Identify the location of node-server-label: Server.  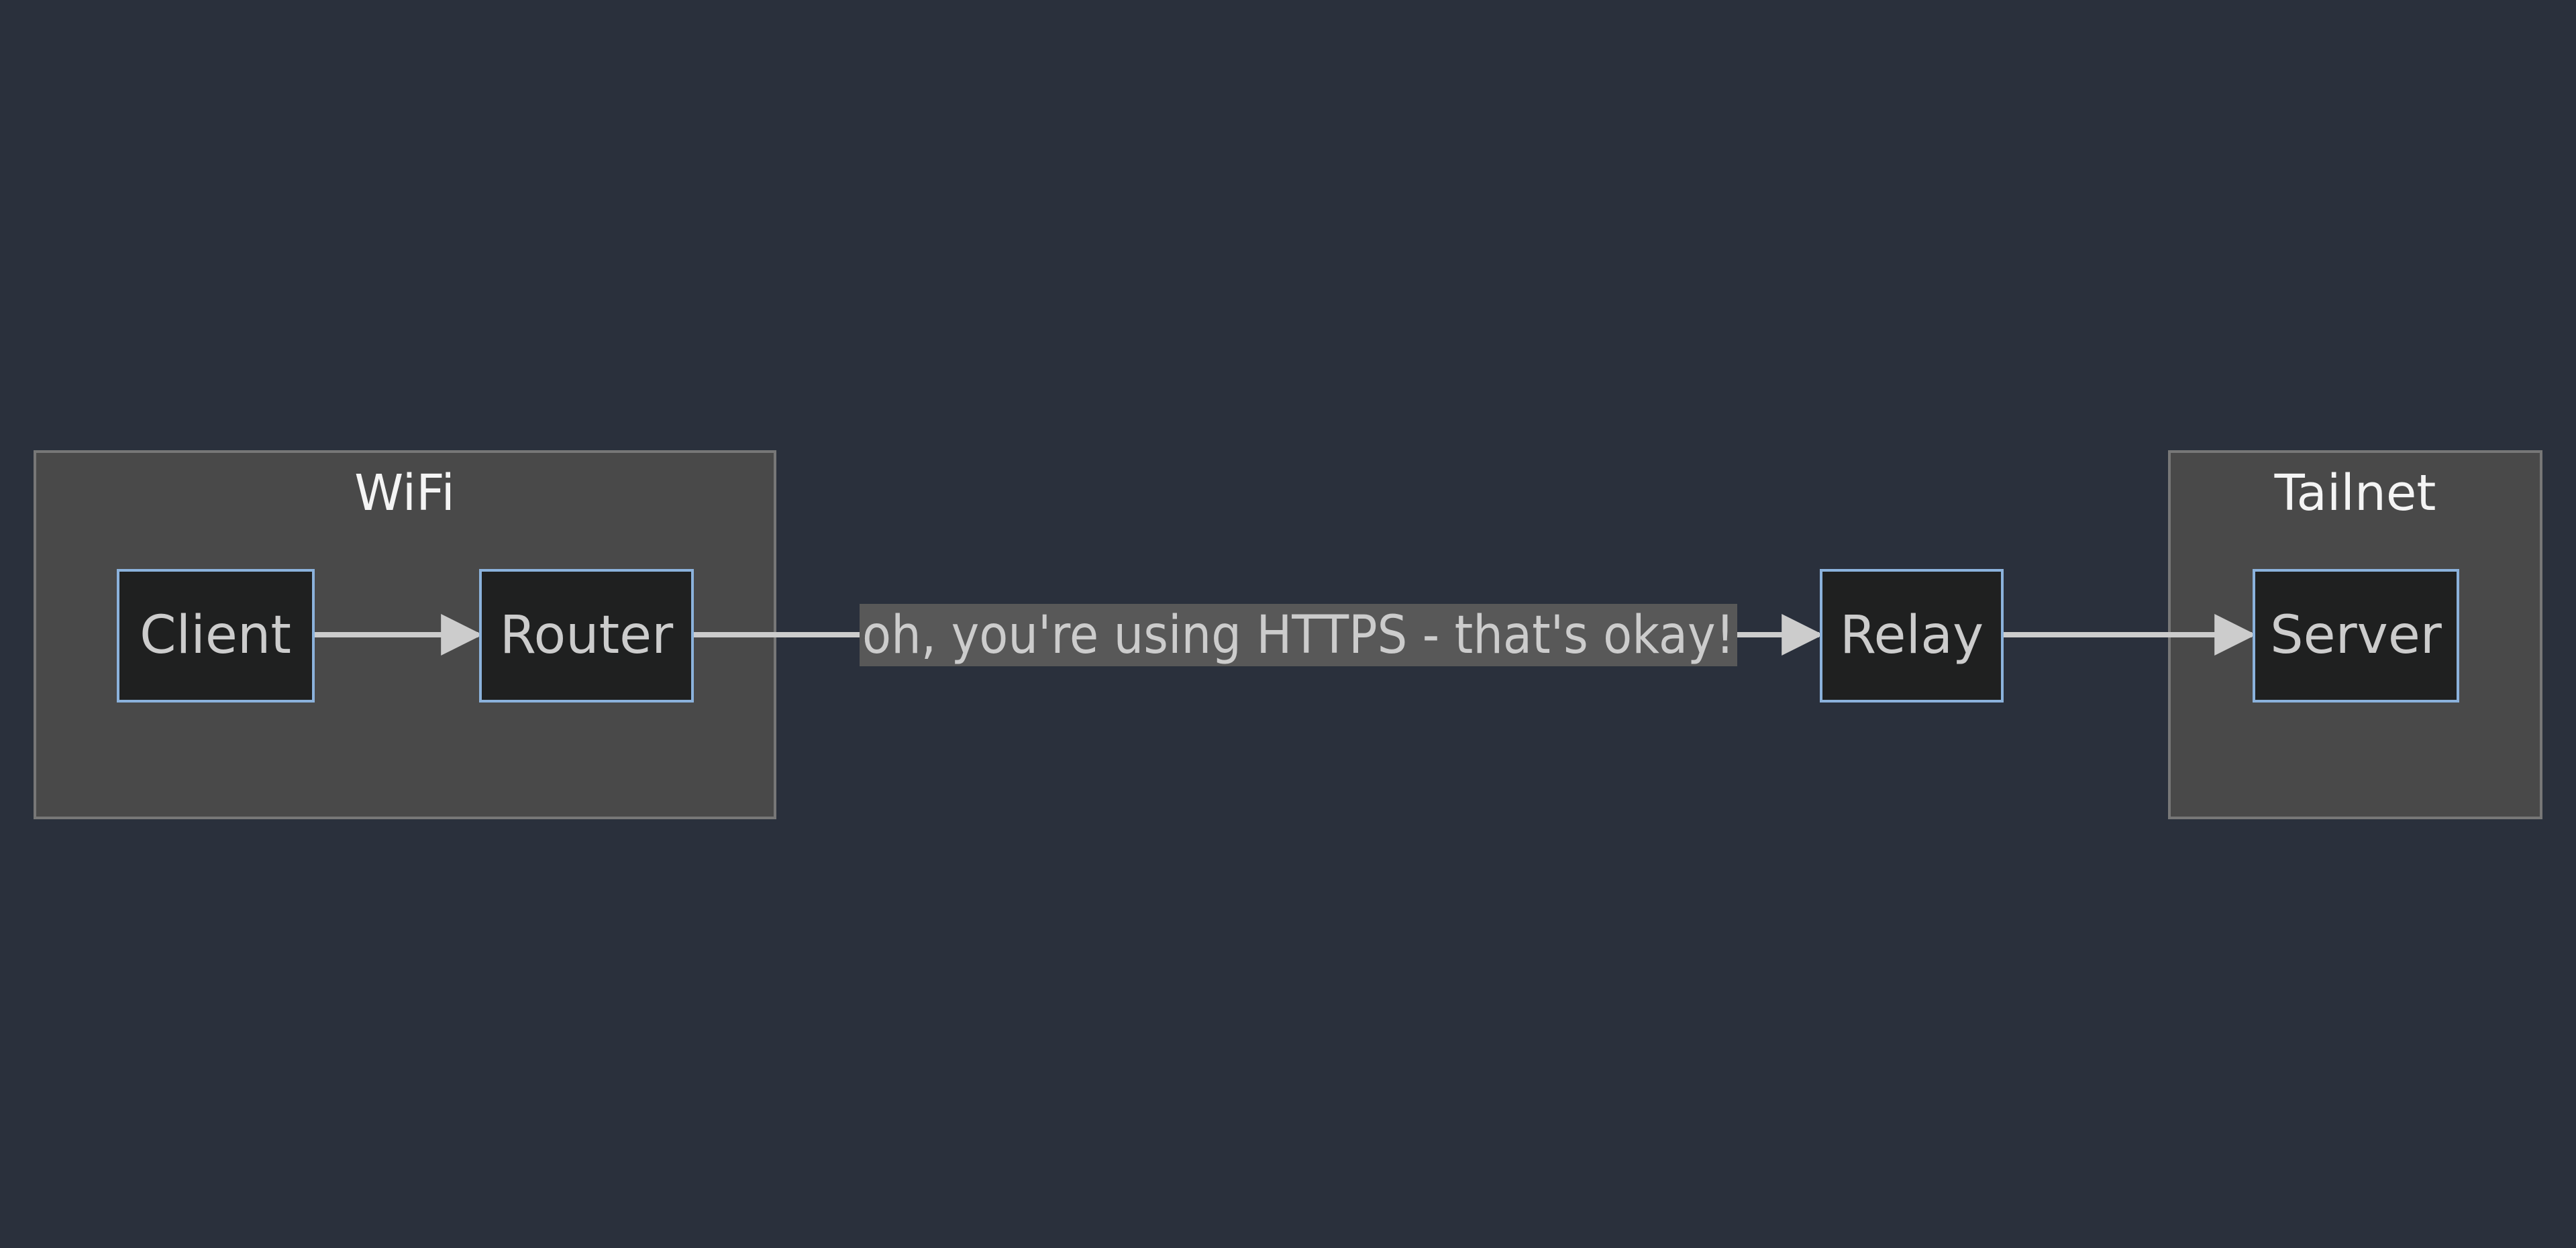
(2356, 636).